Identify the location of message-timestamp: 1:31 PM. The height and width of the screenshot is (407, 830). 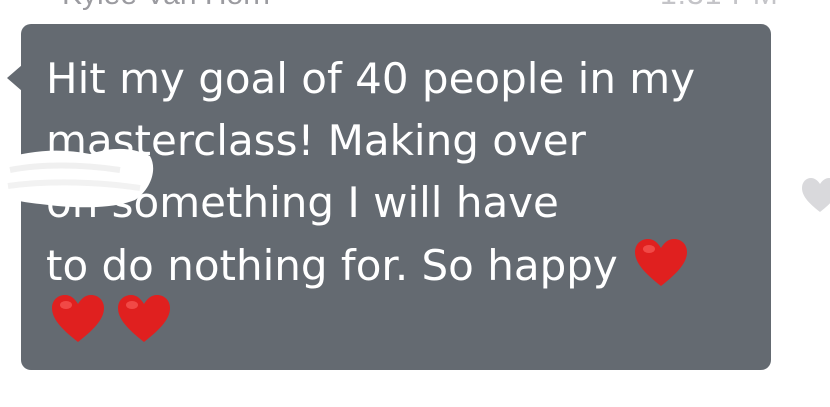
(719, 6).